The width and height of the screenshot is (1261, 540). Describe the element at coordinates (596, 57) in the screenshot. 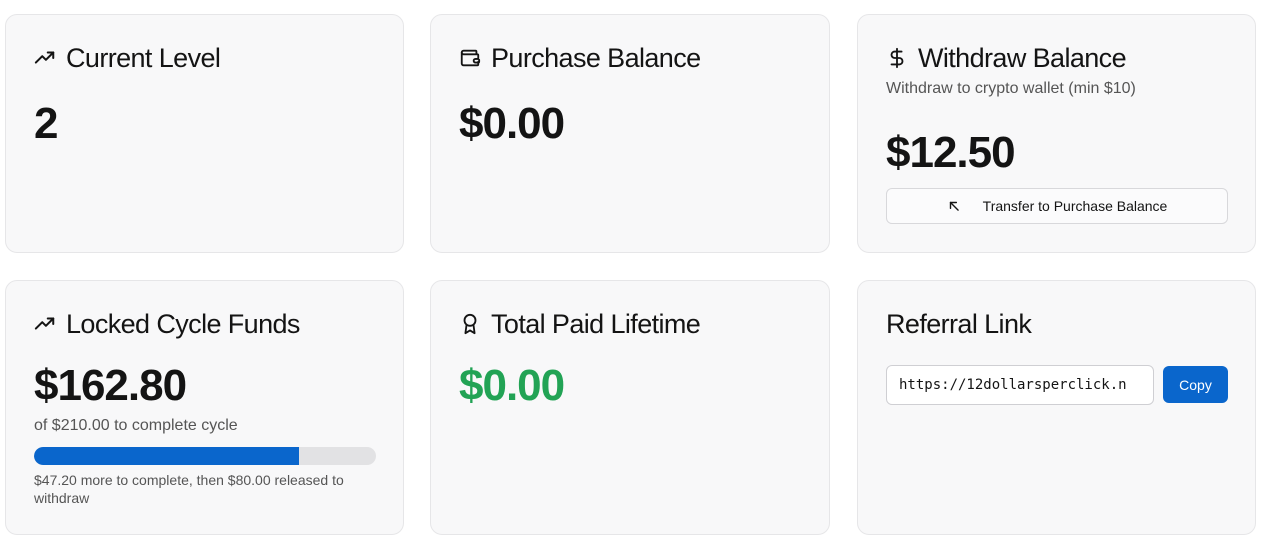

I see `purchase-balance-label: Purchase Balance` at that location.